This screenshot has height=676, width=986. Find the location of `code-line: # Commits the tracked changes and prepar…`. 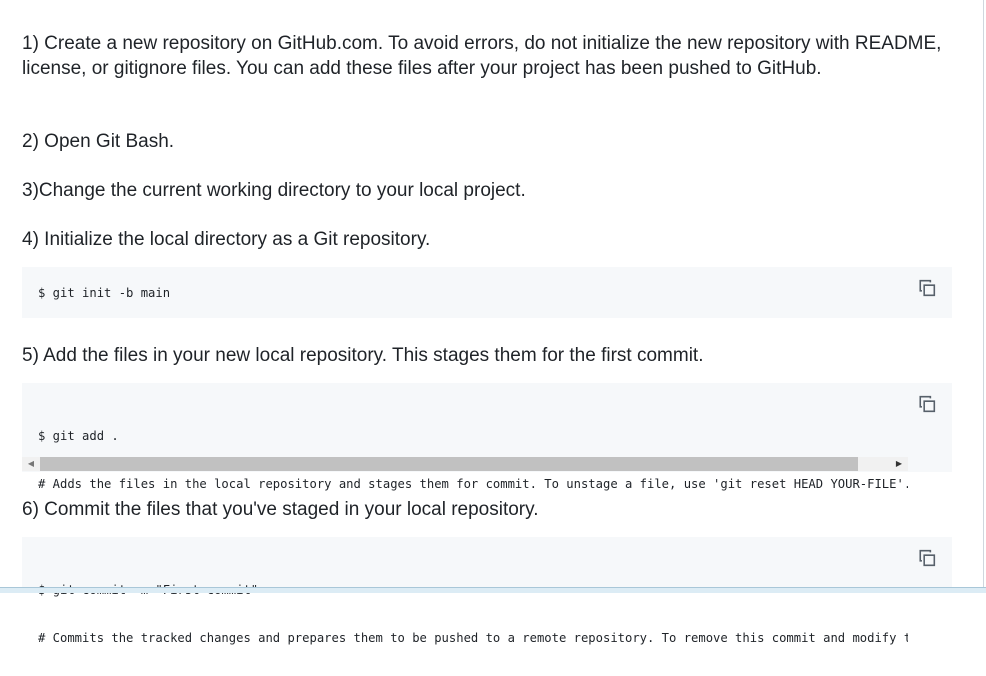

code-line: # Commits the tracked changes and prepar… is located at coordinates (473, 638).